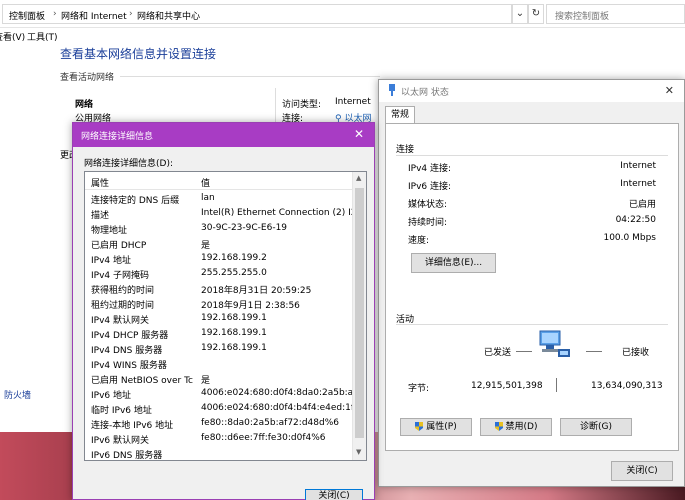 This screenshot has height=500, width=685. What do you see at coordinates (638, 166) in the screenshot?
I see `ipv4-connection-value: Internet` at bounding box center [638, 166].